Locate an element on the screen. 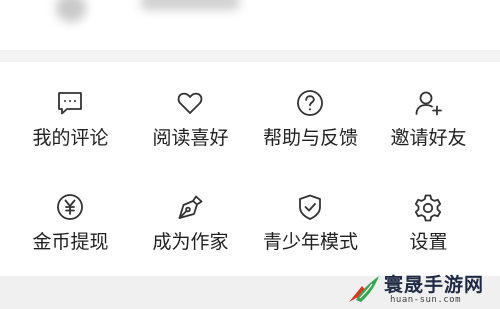 Image resolution: width=500 pixels, height=309 pixels. menu-item-teen-mode: 青少年模式 is located at coordinates (310, 216).